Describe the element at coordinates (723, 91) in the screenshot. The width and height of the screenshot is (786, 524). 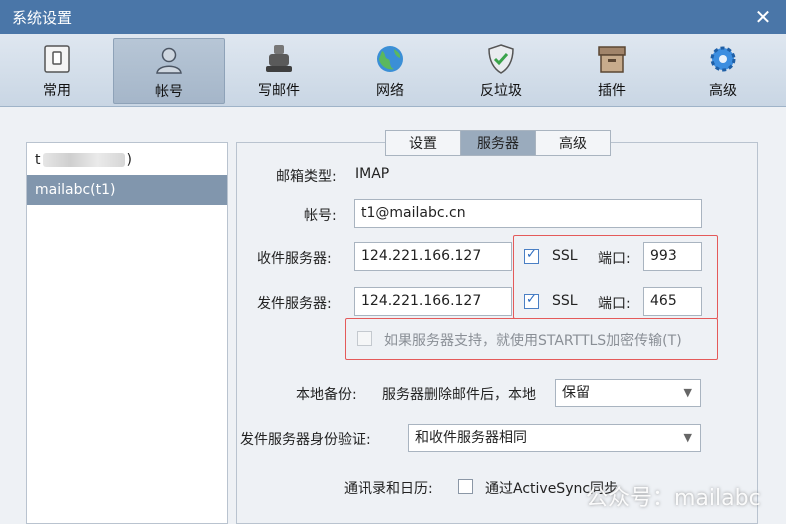
I see `toolbar-label: 高级` at that location.